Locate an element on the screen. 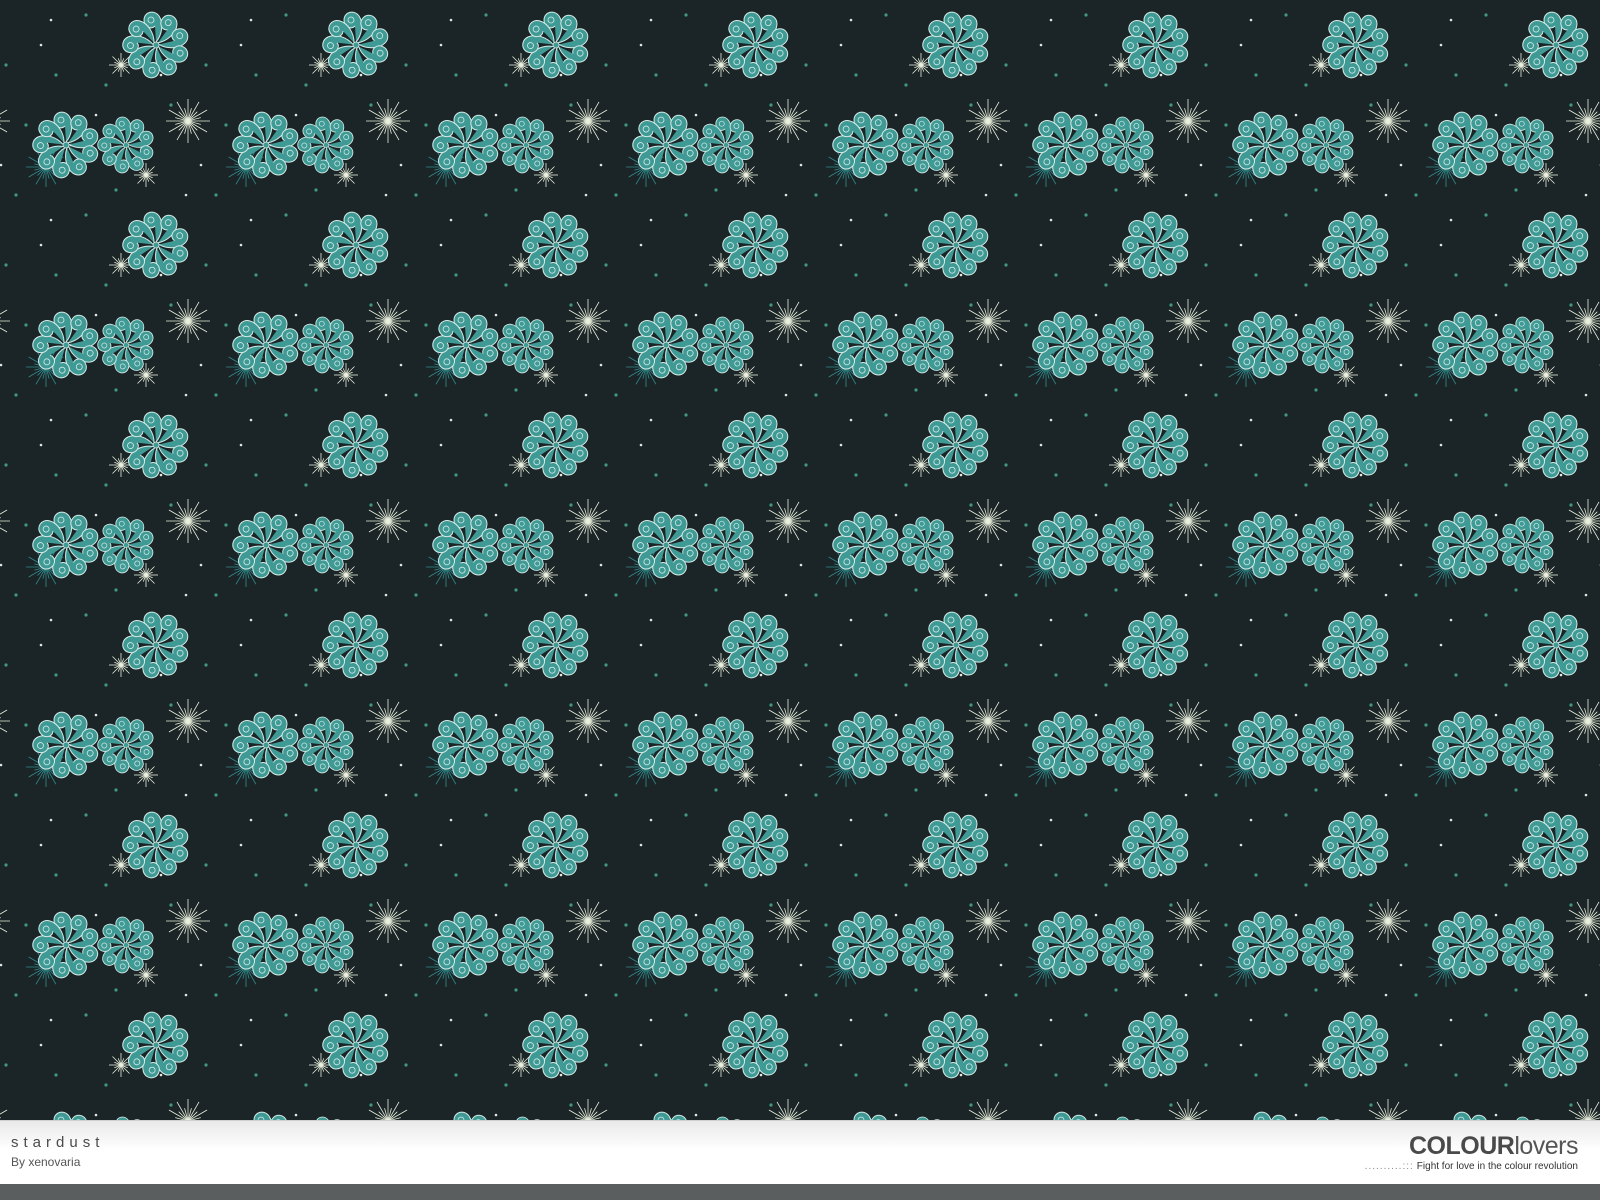 The width and height of the screenshot is (1600, 1200). colourlovers-logo: COLOURlovers is located at coordinates (1463, 1146).